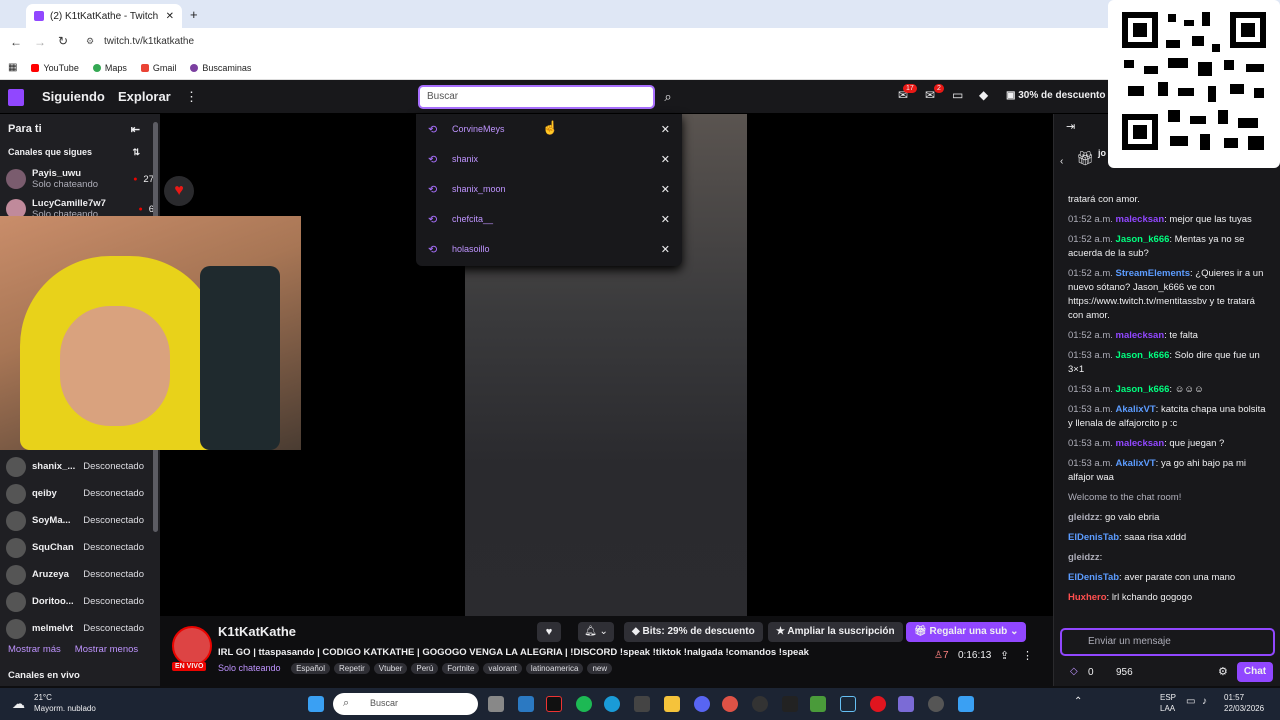 This screenshot has width=1280, height=720. I want to click on reload-icon: ↻, so click(63, 41).